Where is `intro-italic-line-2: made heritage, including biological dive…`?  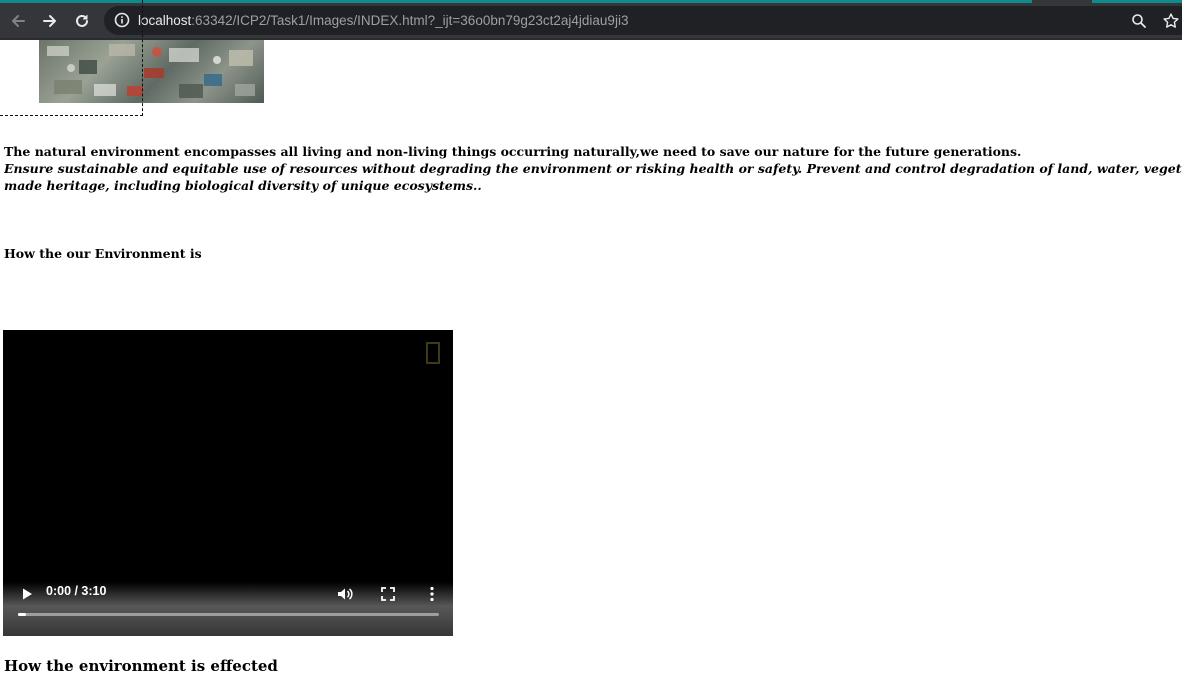
intro-italic-line-2: made heritage, including biological dive… is located at coordinates (243, 185).